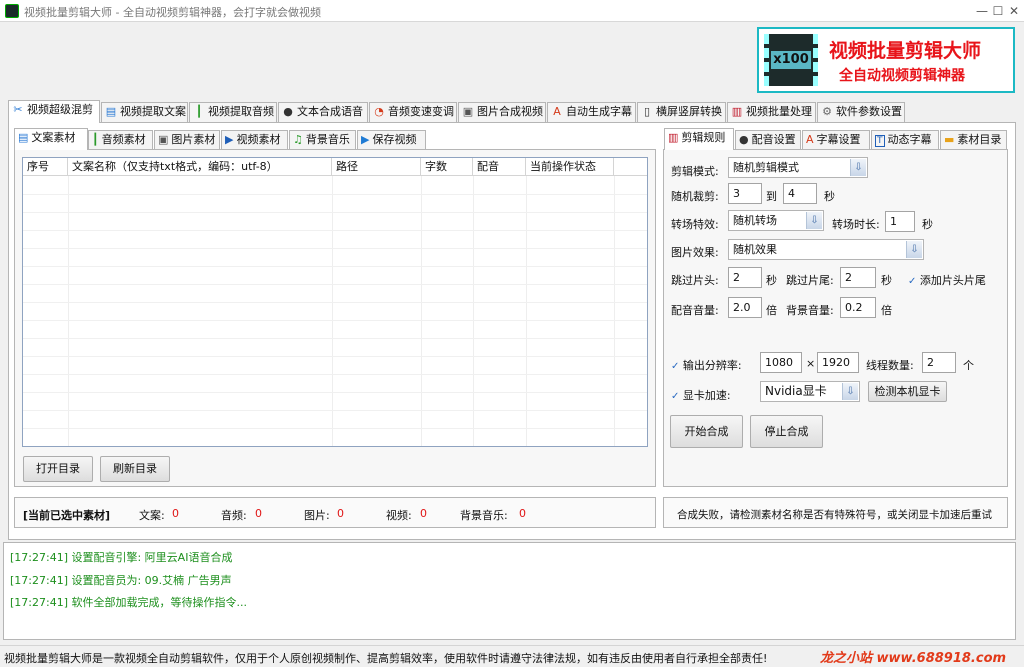  What do you see at coordinates (499, 167) in the screenshot?
I see `column-header: 配音` at bounding box center [499, 167].